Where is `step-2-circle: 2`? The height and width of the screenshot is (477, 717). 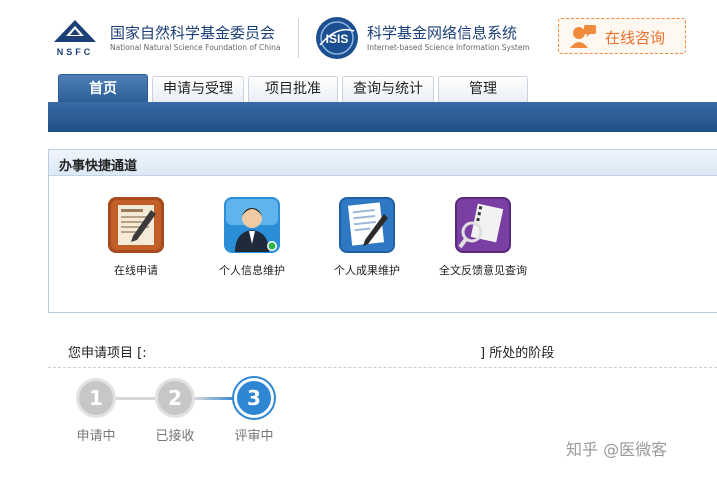
step-2-circle: 2 is located at coordinates (175, 398).